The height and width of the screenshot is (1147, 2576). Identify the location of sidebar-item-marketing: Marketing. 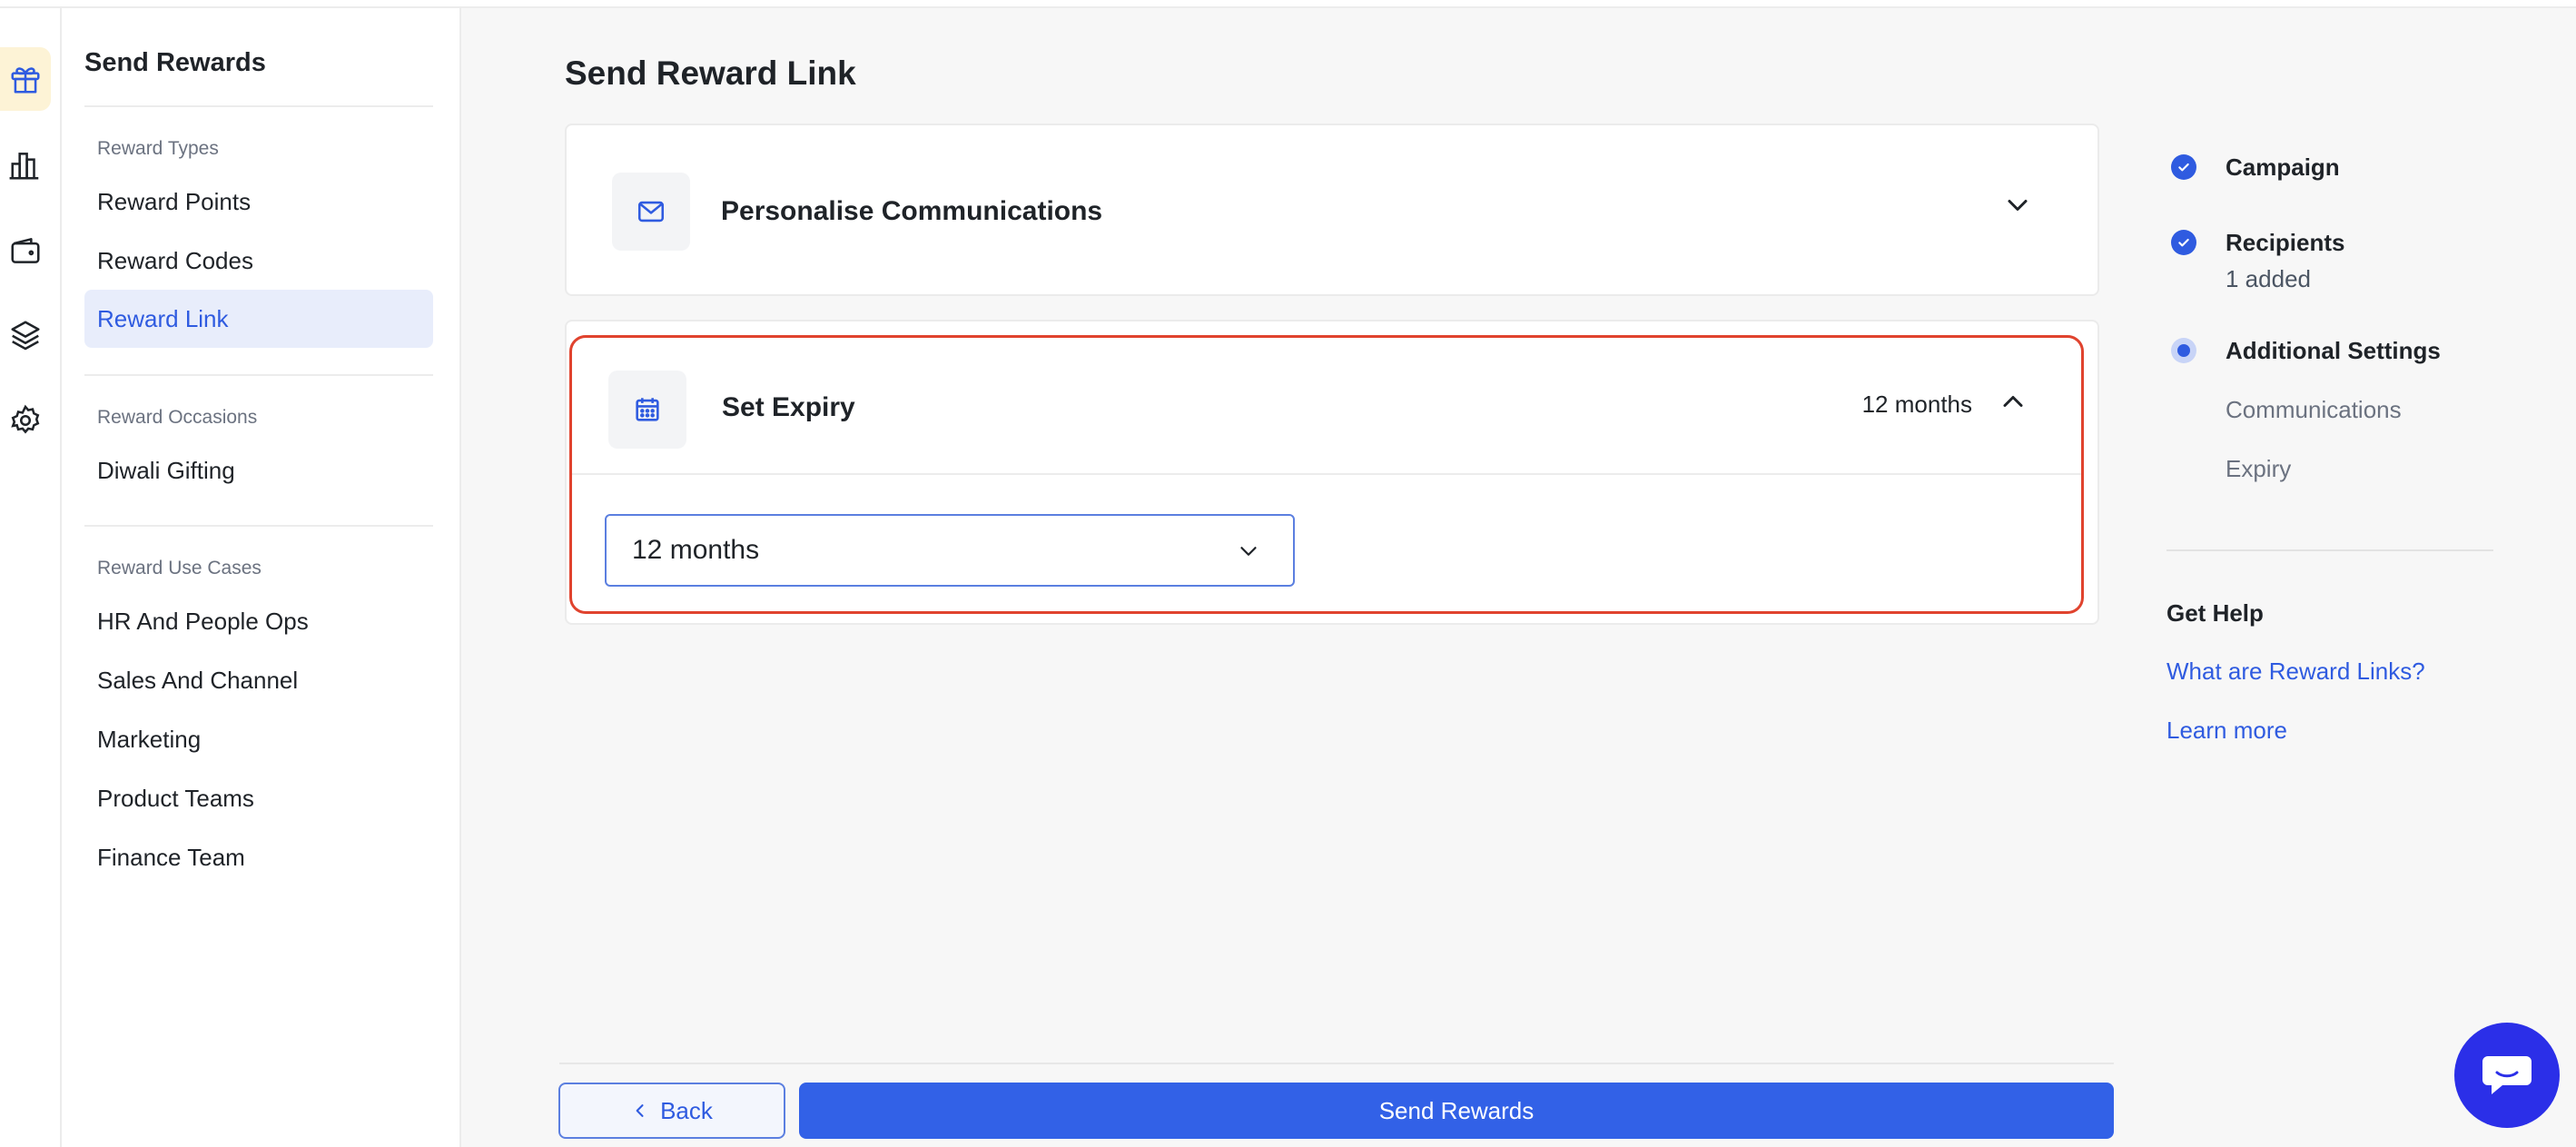
(258, 739).